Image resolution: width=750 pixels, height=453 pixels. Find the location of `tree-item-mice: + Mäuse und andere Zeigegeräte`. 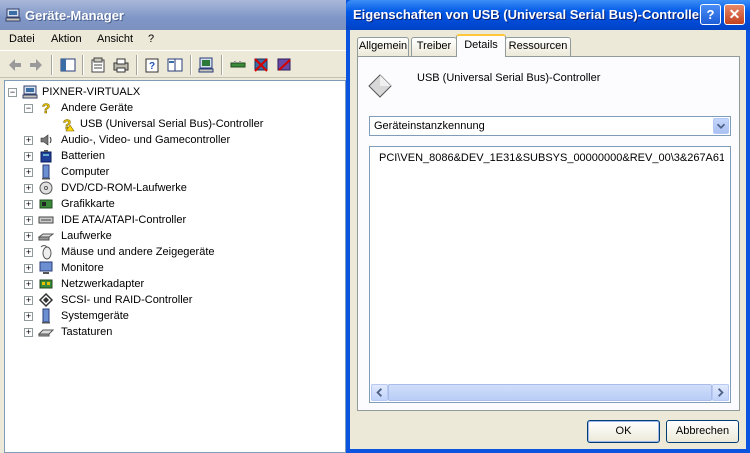

tree-item-mice: + Mäuse und andere Zeigegeräte is located at coordinates (144, 252).